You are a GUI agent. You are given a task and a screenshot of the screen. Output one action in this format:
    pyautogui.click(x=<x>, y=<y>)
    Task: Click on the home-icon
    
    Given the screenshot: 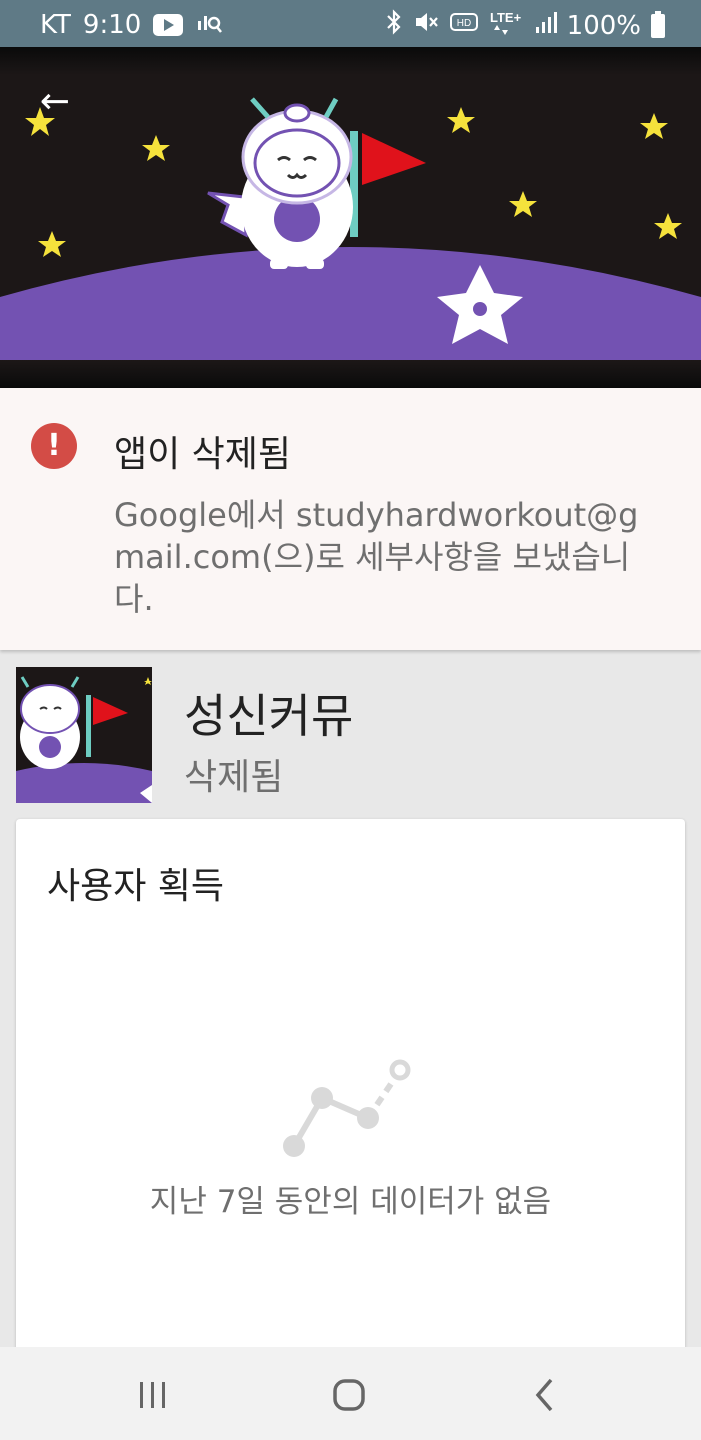 What is the action you would take?
    pyautogui.click(x=349, y=1395)
    